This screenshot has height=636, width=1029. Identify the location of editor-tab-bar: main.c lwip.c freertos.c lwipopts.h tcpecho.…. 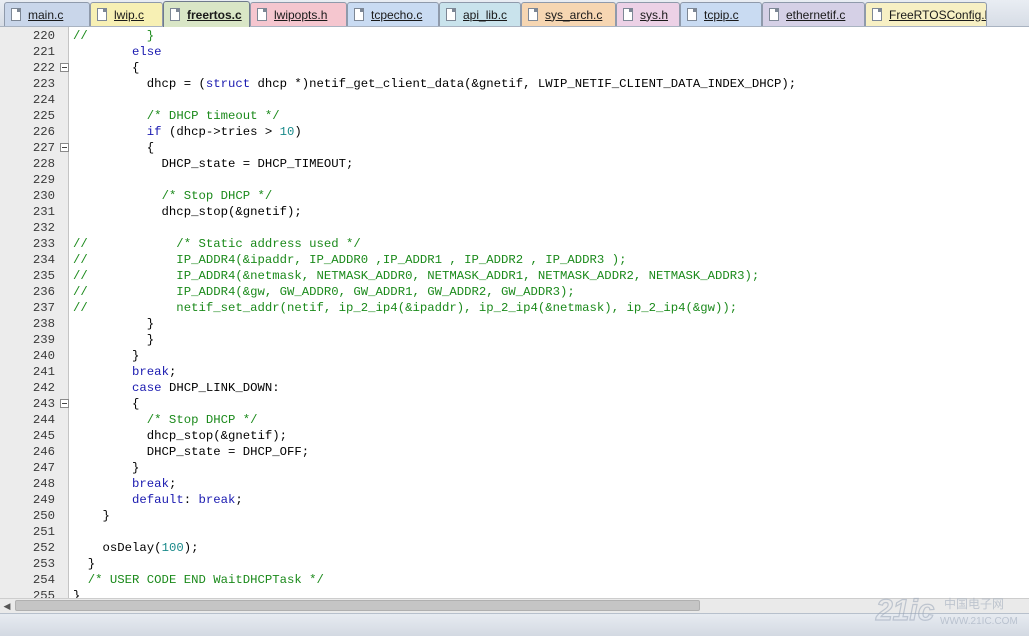
(514, 13).